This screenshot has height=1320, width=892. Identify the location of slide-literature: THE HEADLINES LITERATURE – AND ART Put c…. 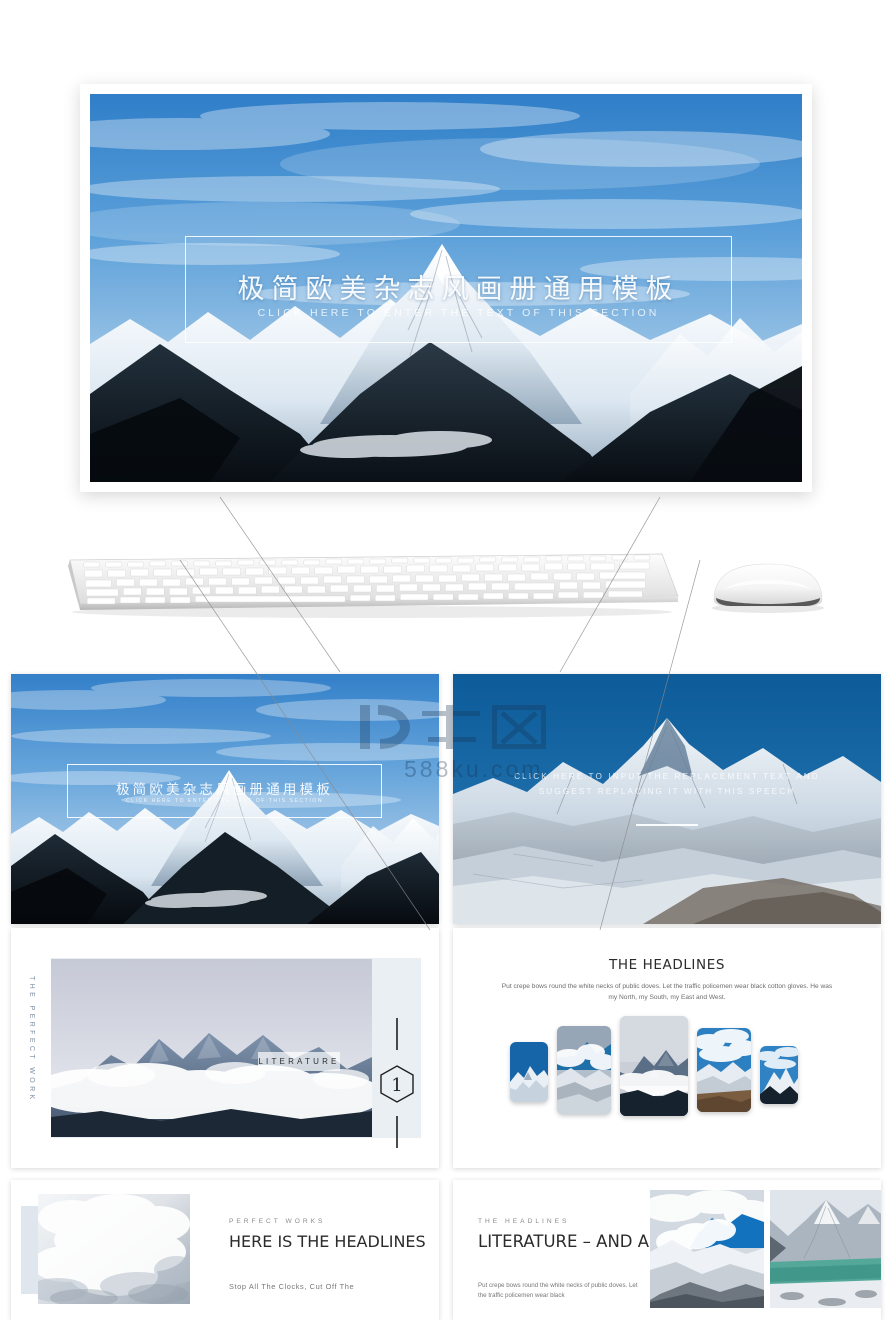
(667, 1250).